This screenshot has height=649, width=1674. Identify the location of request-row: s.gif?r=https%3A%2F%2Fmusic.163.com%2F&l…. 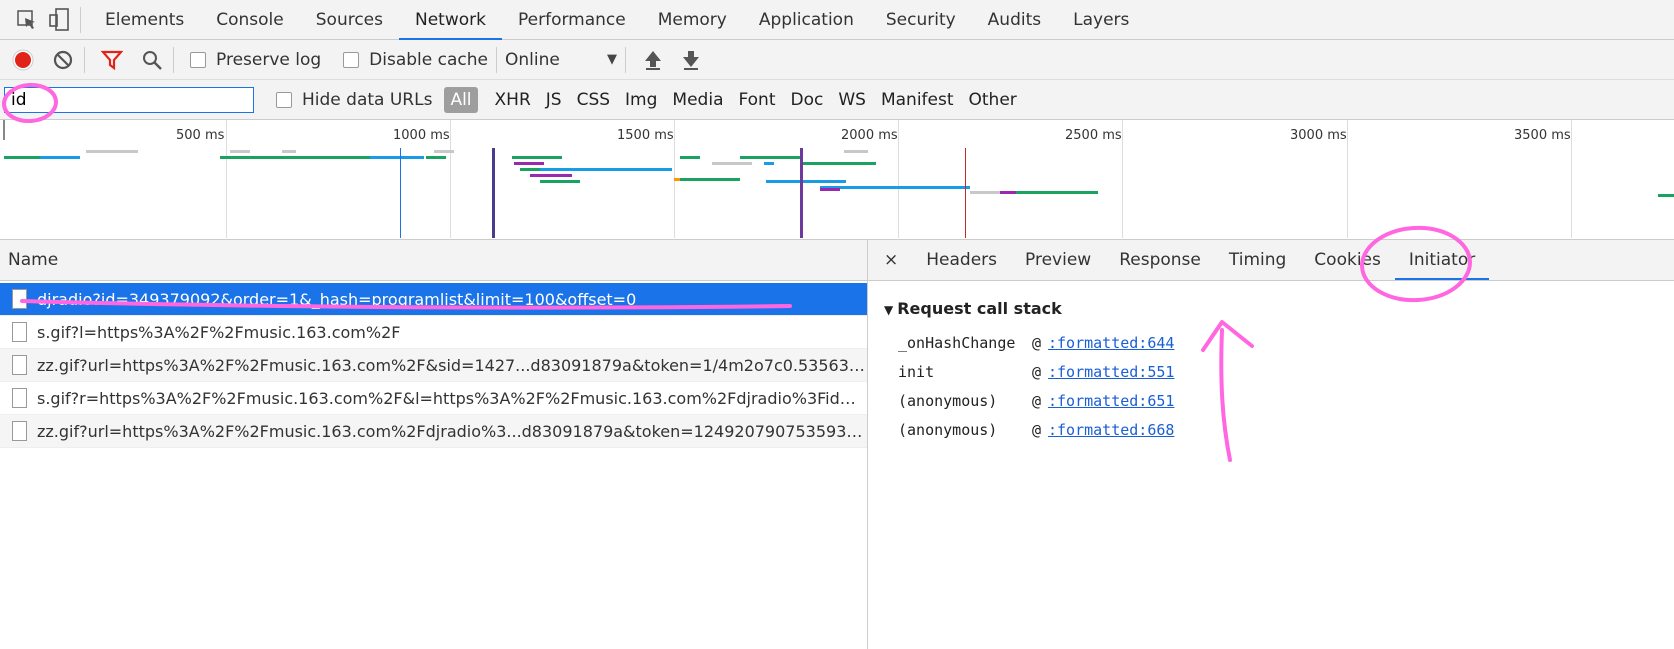
(433, 398).